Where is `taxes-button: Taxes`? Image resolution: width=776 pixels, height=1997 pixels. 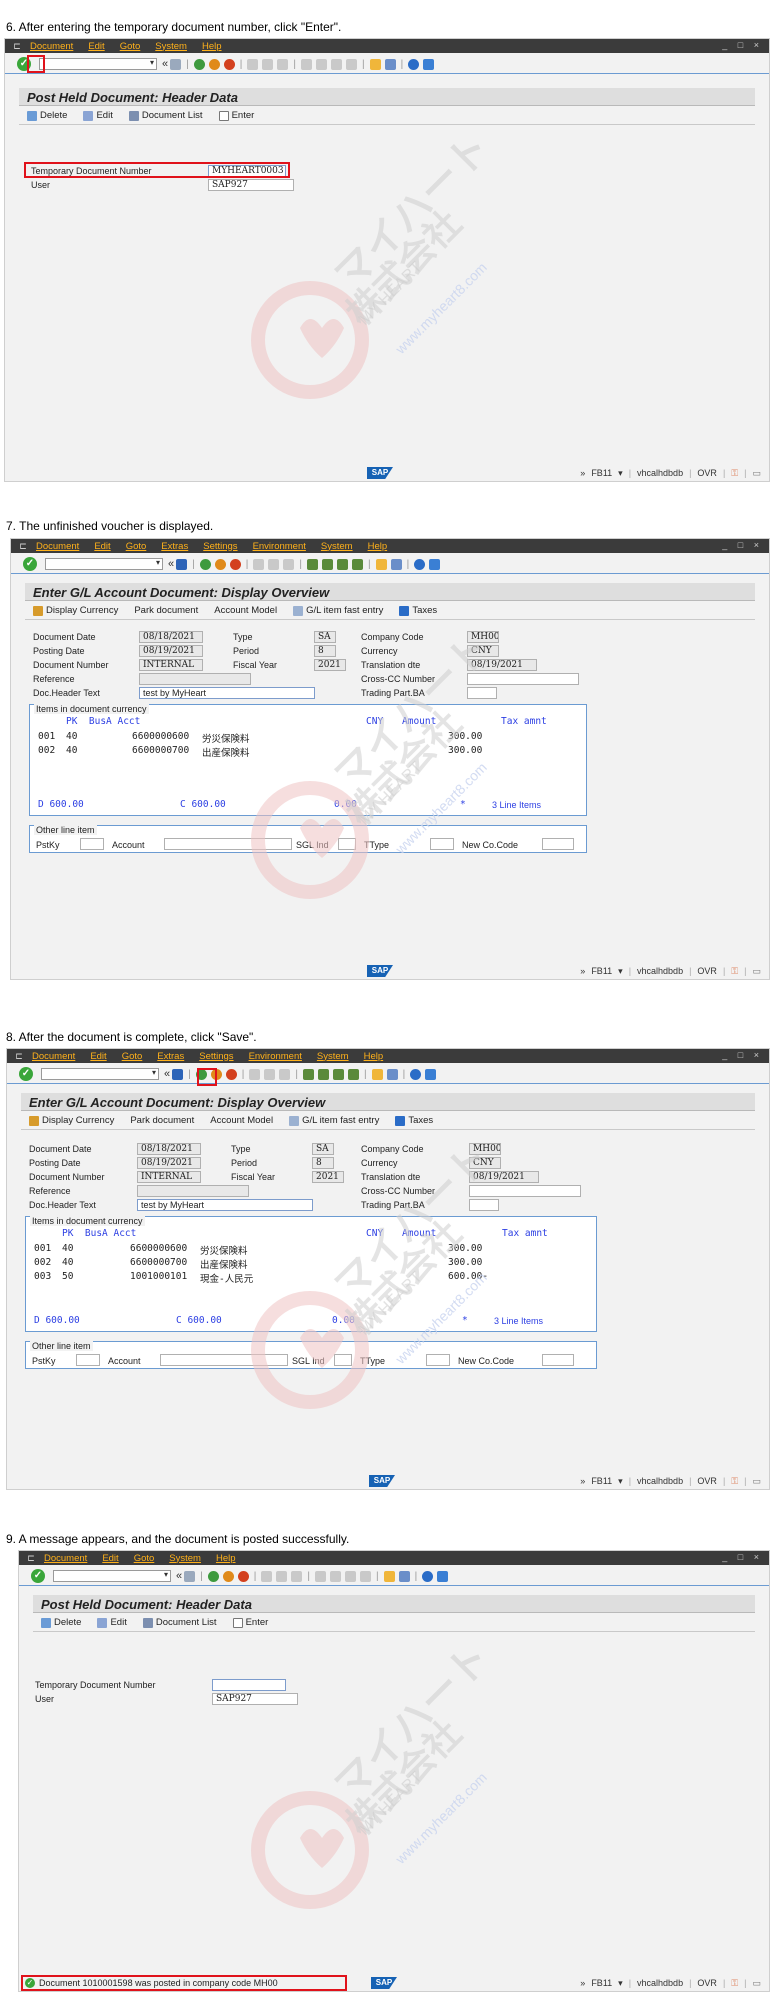
taxes-button: Taxes is located at coordinates (414, 1120).